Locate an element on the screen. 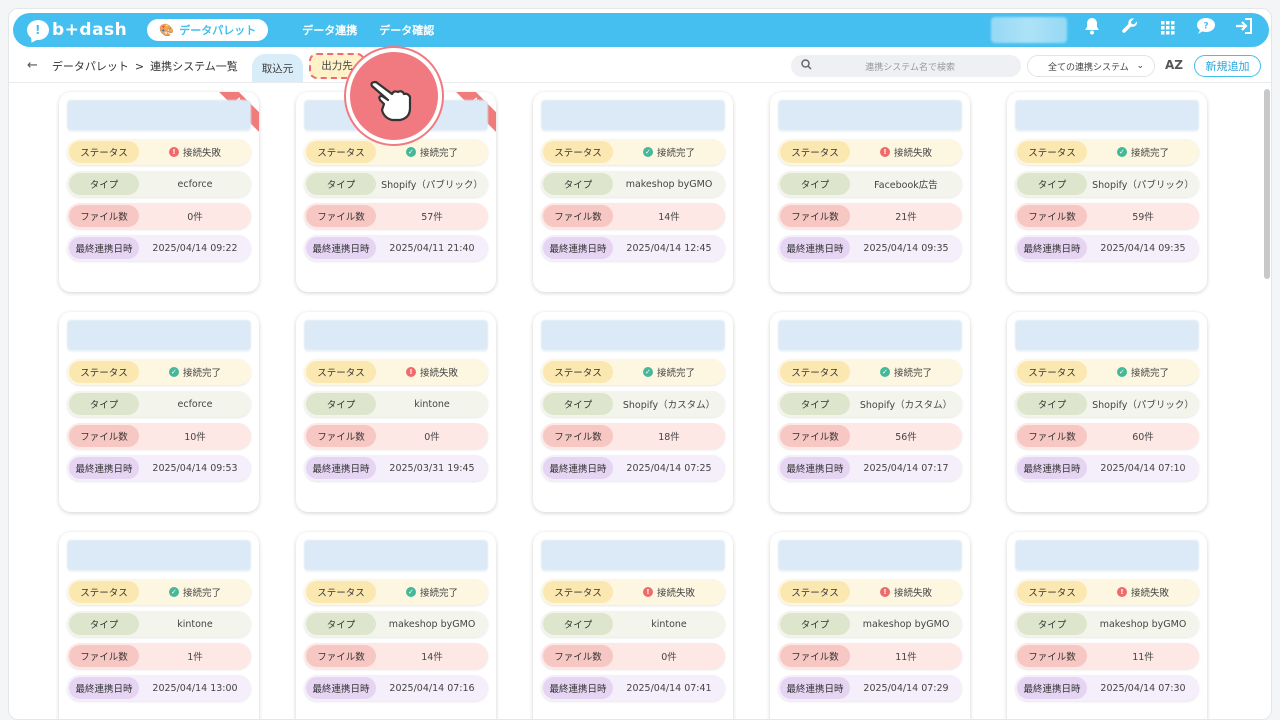  last-sync-row: 最終連携日時 2025/04/14 07:16 is located at coordinates (396, 688).